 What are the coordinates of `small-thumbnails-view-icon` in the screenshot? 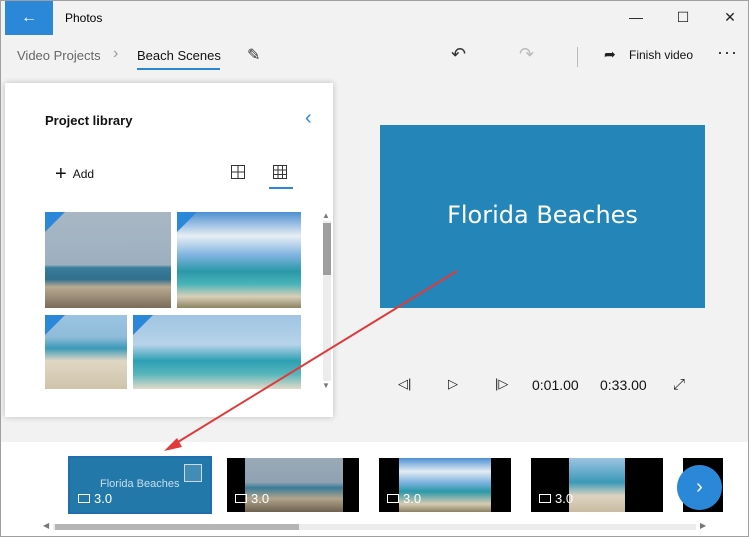 It's located at (280, 172).